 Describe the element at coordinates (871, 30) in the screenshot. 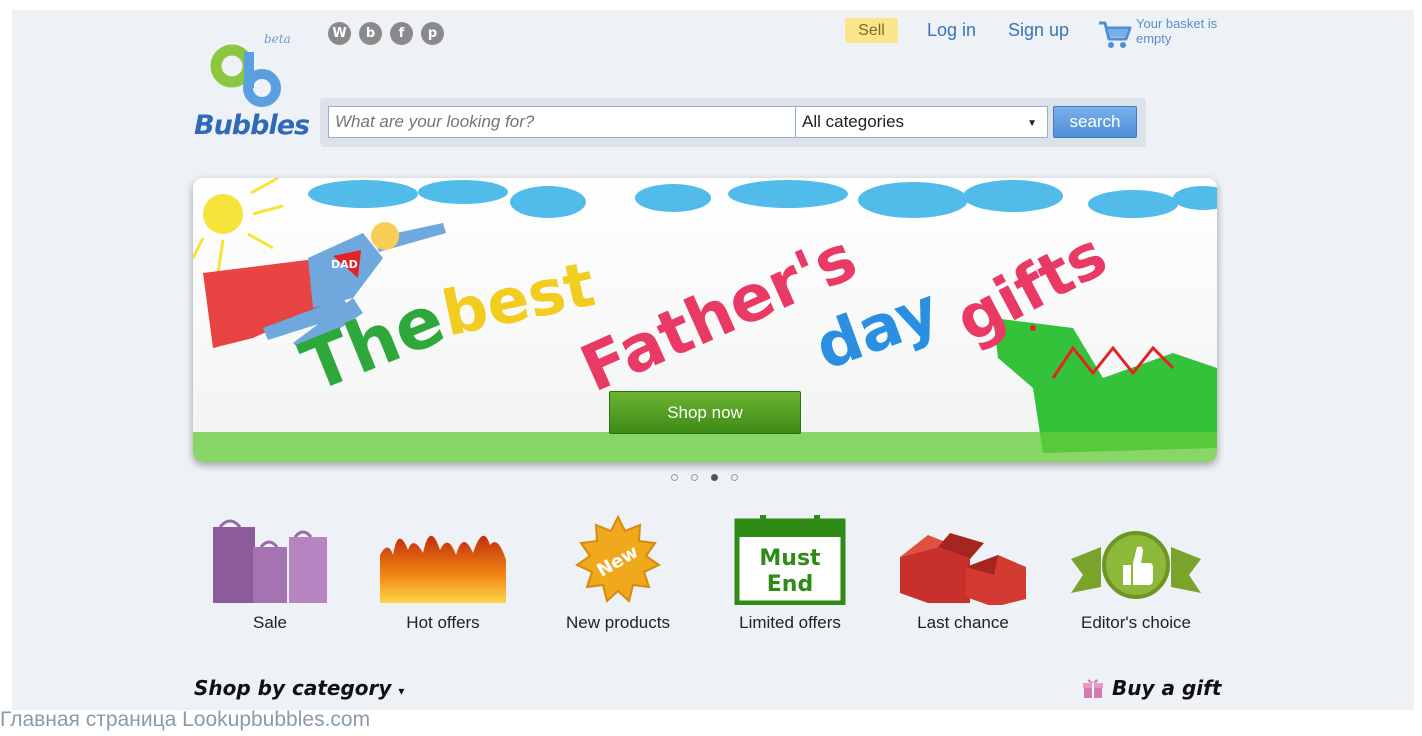

I see `sell-button: Sell` at that location.